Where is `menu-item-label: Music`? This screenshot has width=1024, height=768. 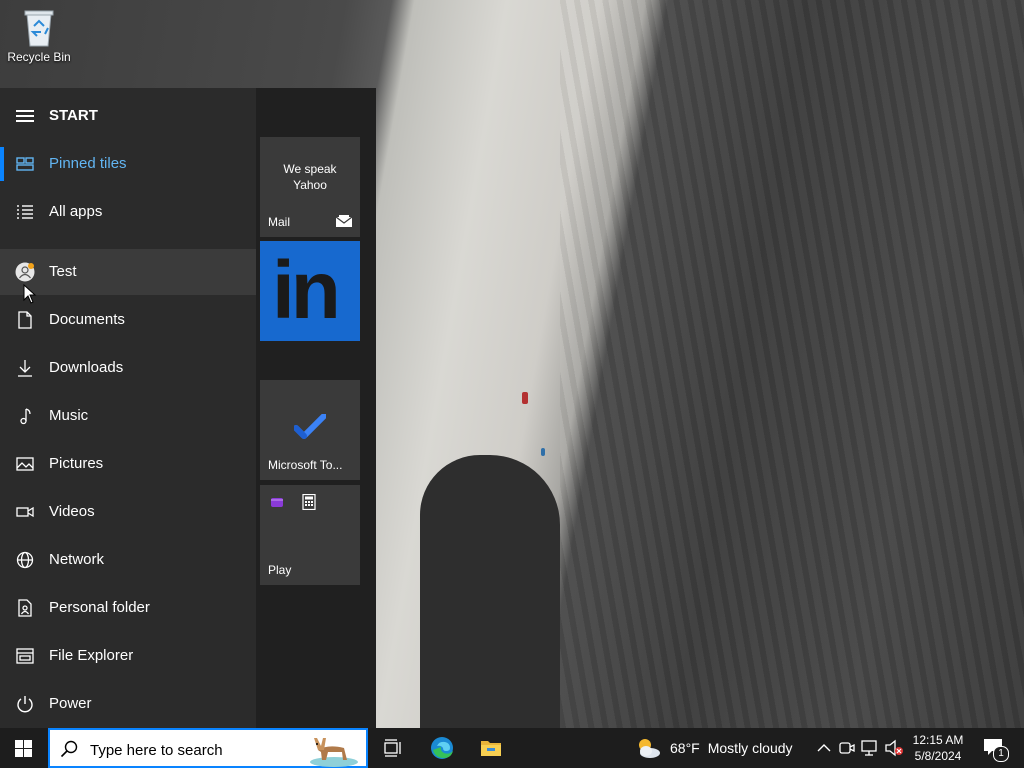
menu-item-label: Music is located at coordinates (69, 415).